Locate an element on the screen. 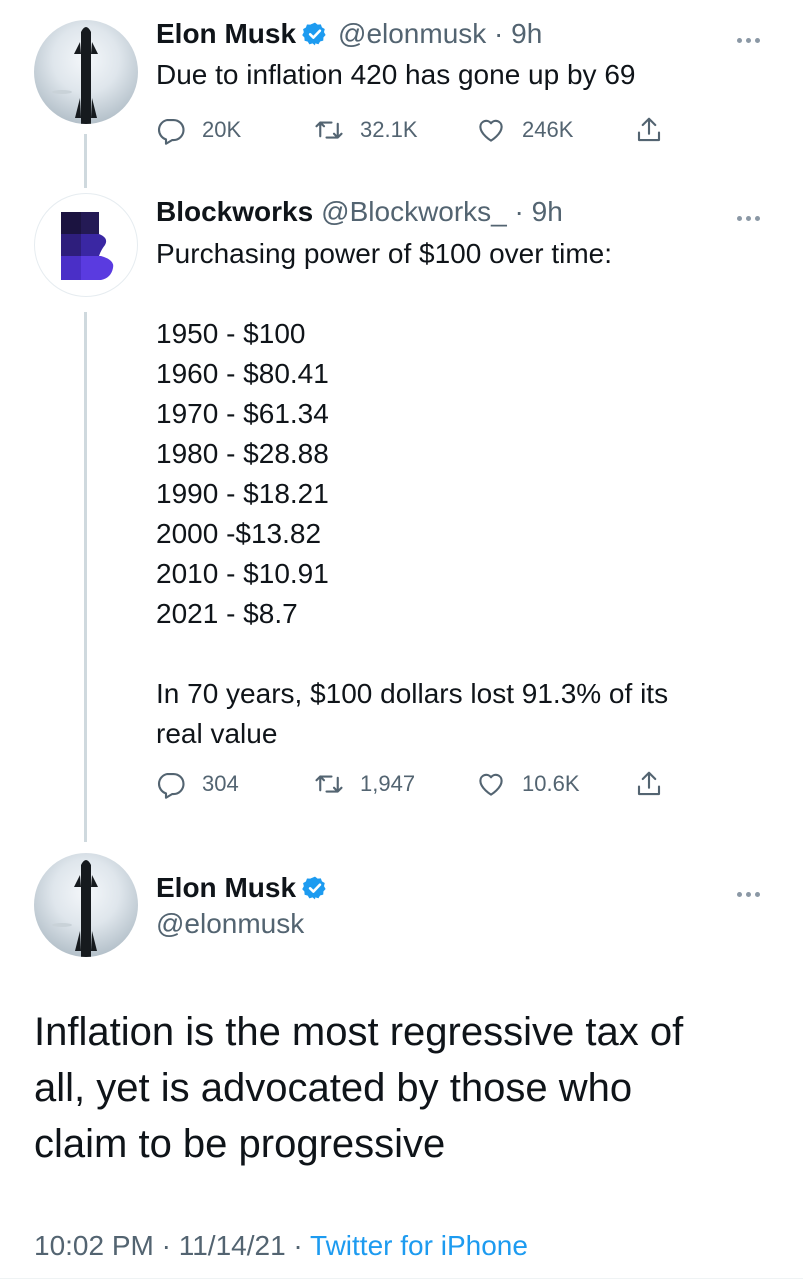 This screenshot has height=1280, width=803. like-count: 246K is located at coordinates (548, 129).